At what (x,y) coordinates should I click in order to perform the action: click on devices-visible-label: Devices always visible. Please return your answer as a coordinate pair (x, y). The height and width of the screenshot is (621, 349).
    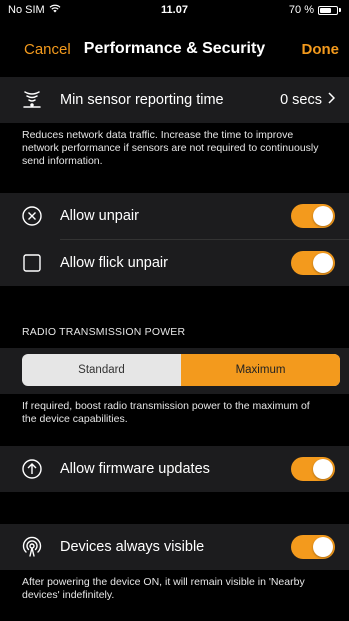
    Looking at the image, I should click on (132, 547).